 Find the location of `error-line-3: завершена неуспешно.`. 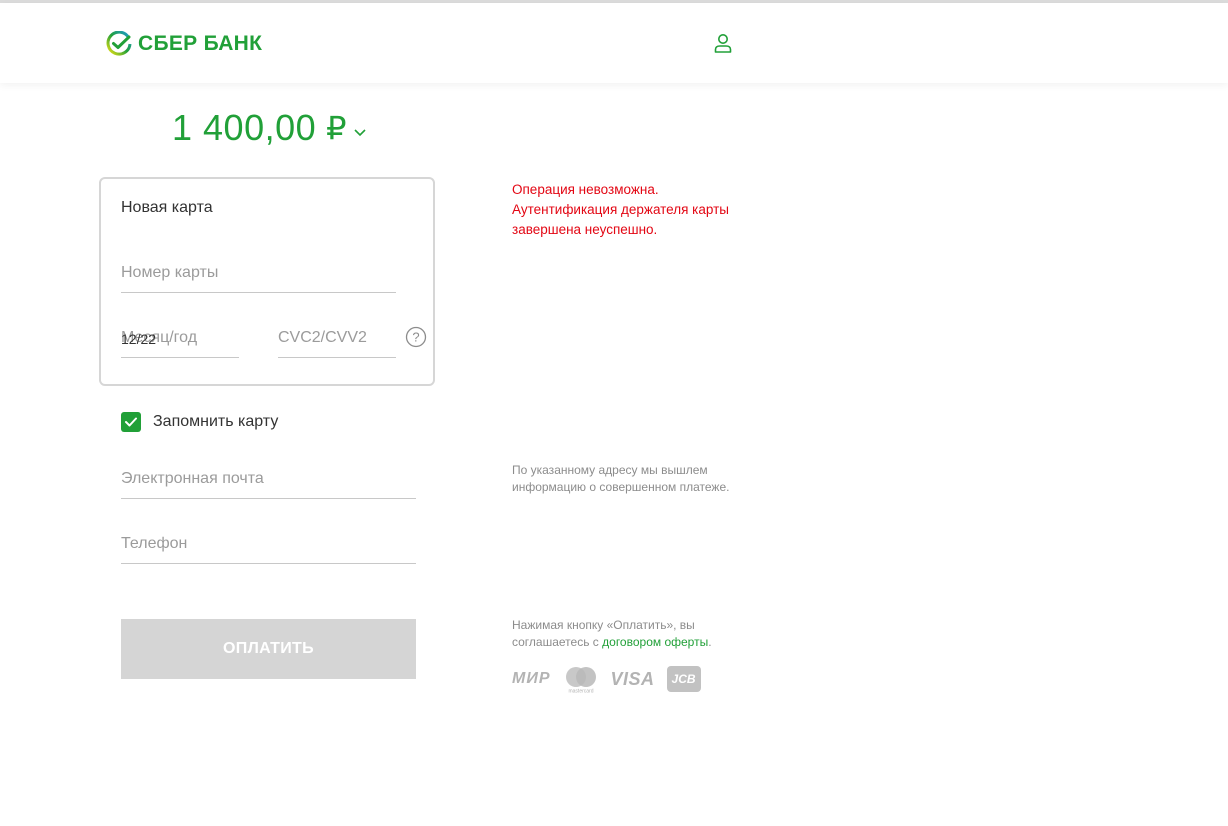

error-line-3: завершена неуспешно. is located at coordinates (585, 229).